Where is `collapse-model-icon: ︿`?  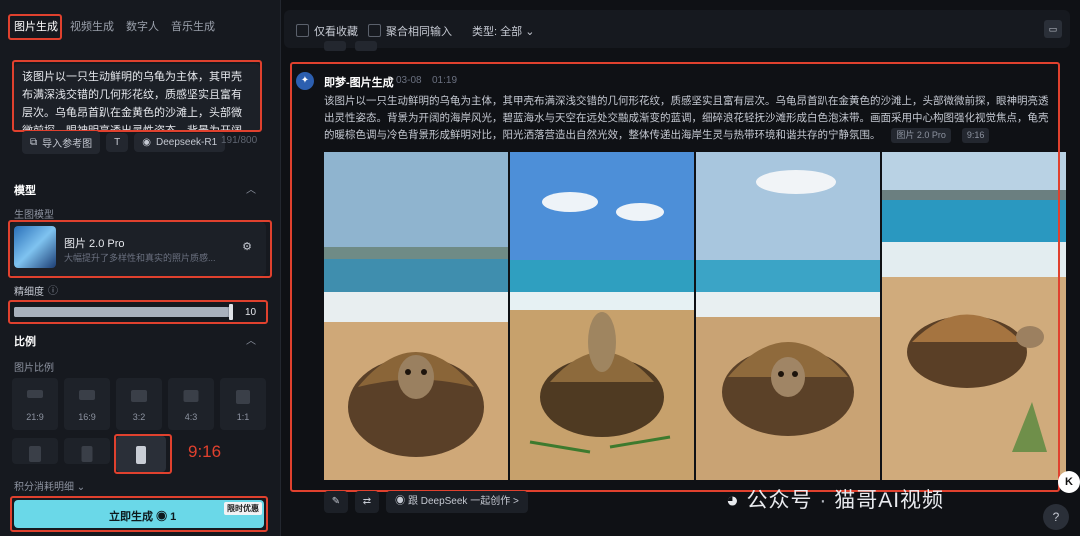 collapse-model-icon: ︿ is located at coordinates (251, 188).